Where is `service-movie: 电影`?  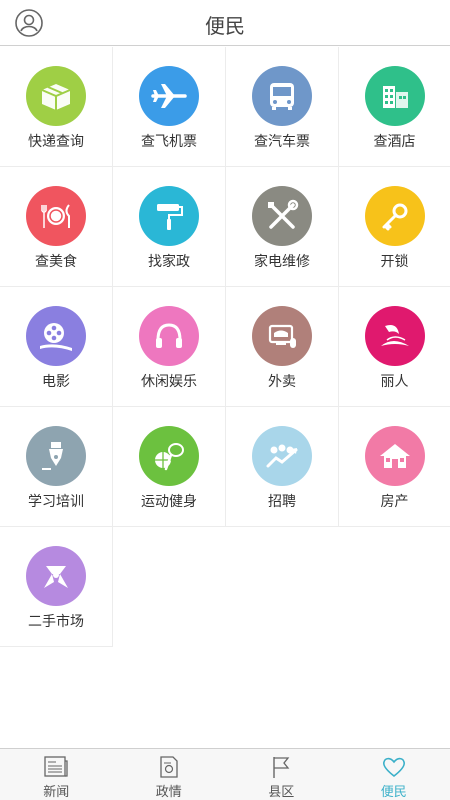
service-movie: 电影 is located at coordinates (56, 347).